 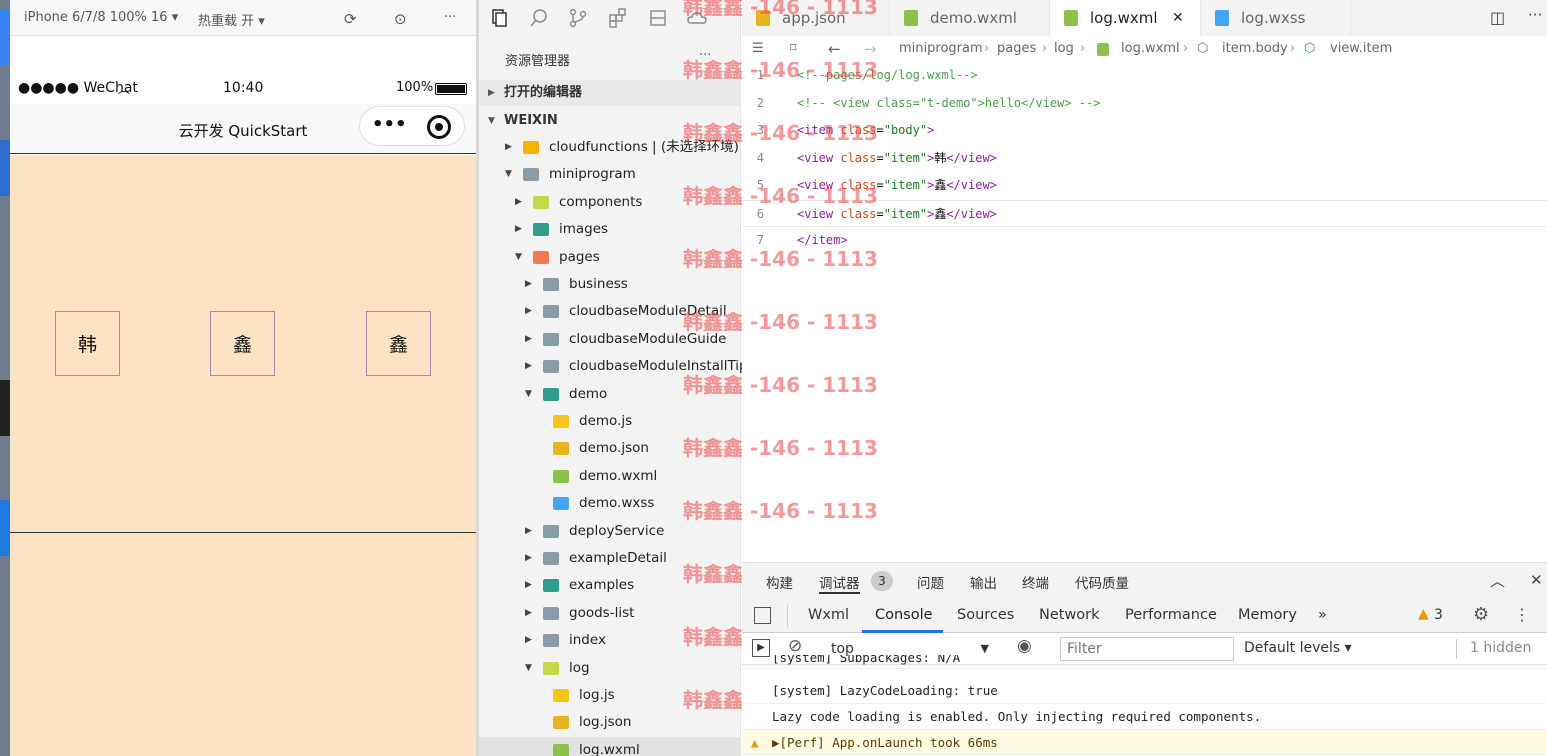 I want to click on tab-build: 构建, so click(x=779, y=582).